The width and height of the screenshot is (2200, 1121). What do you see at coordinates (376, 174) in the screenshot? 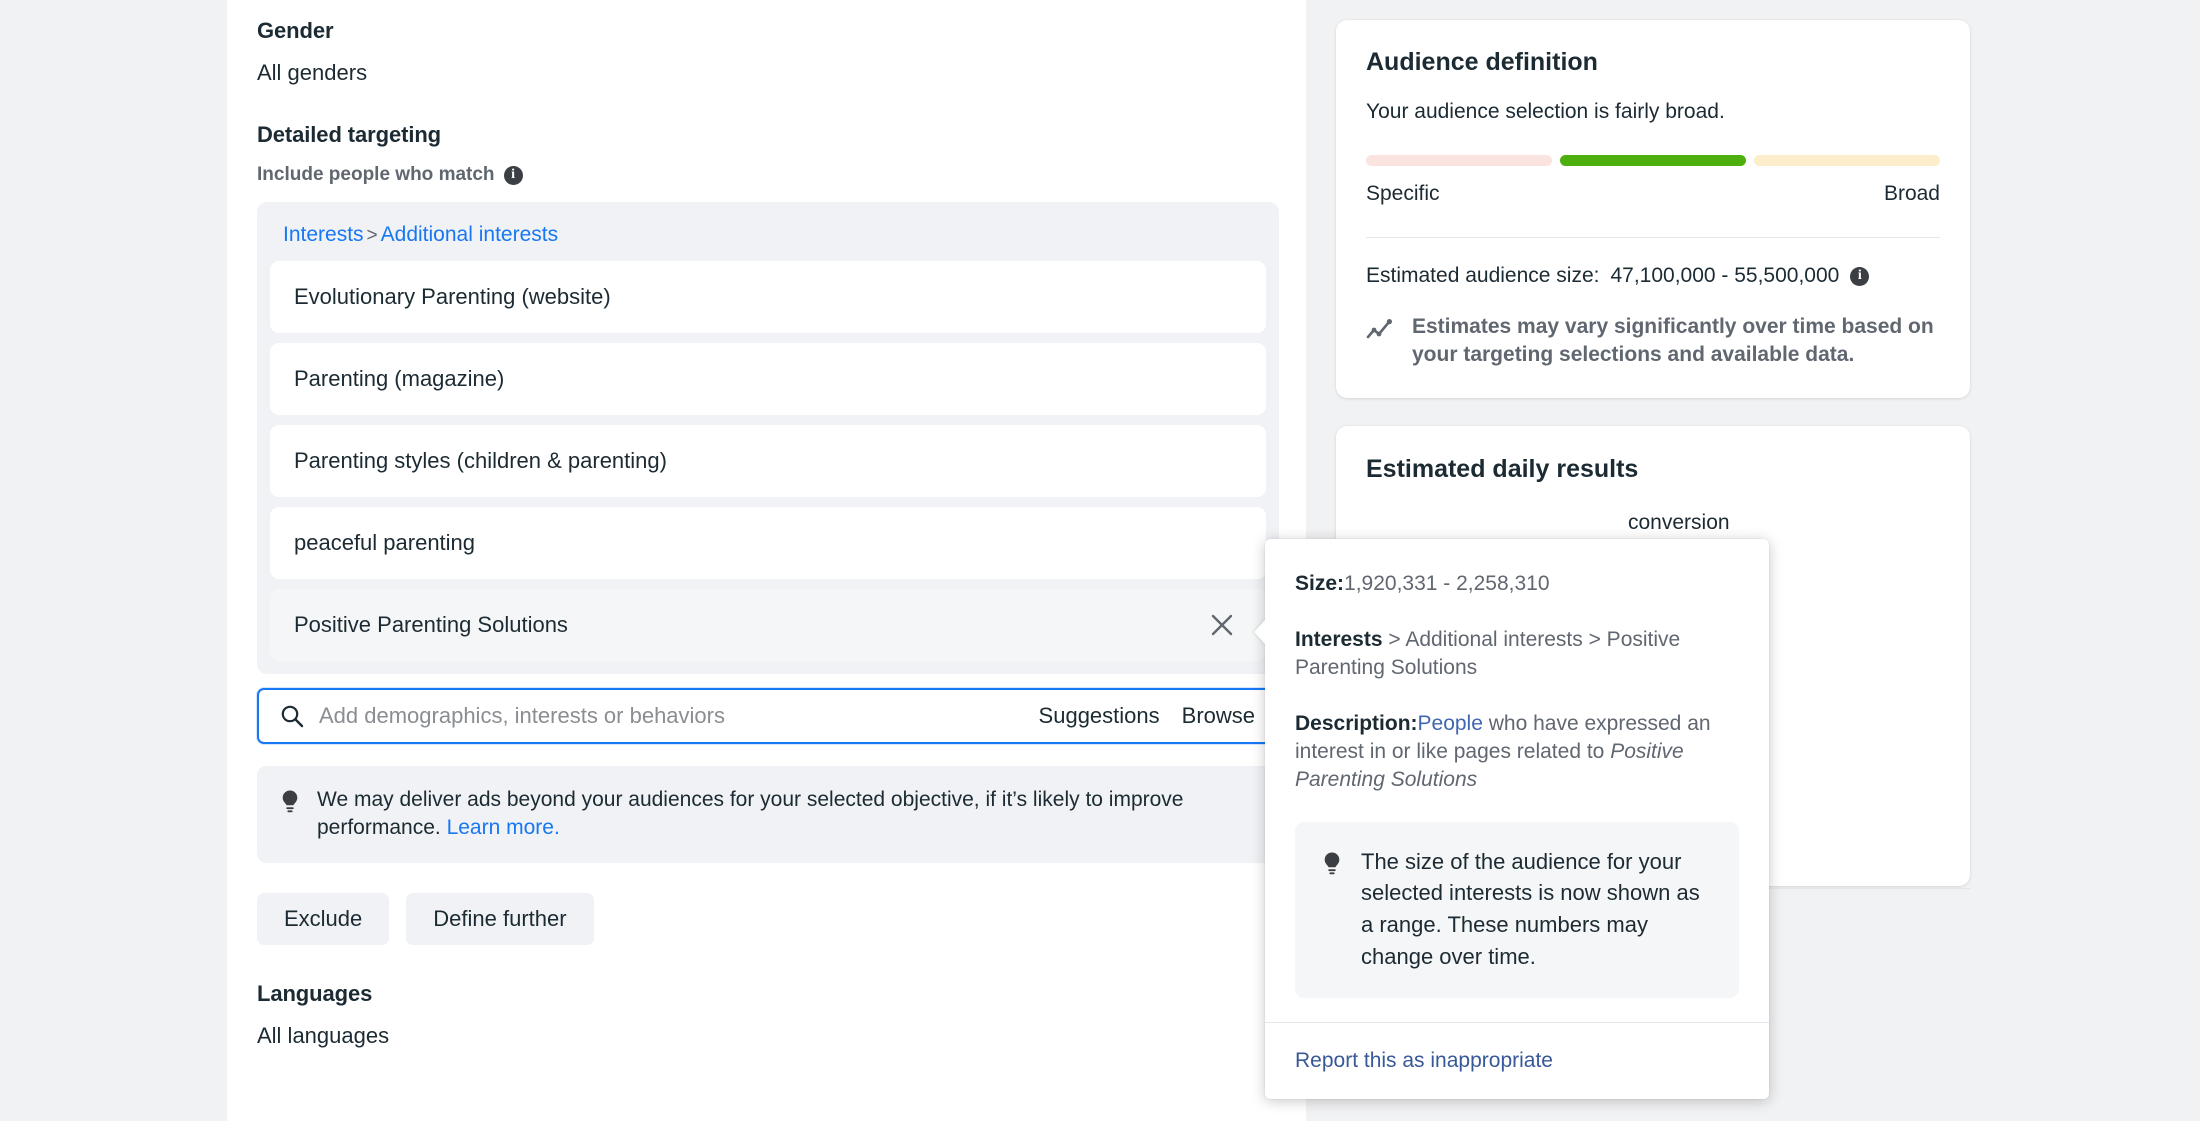
I see `include-people-who-match-label: Include people who match` at bounding box center [376, 174].